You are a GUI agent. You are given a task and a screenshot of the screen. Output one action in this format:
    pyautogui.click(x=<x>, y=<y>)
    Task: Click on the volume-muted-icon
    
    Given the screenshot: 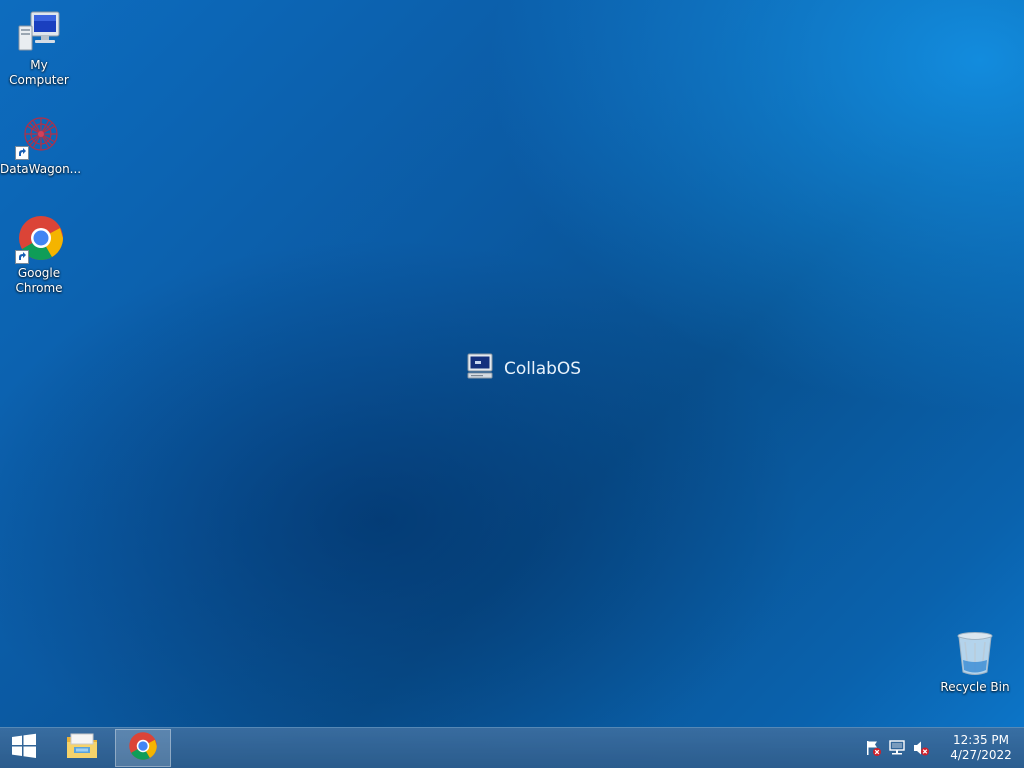 What is the action you would take?
    pyautogui.click(x=921, y=748)
    